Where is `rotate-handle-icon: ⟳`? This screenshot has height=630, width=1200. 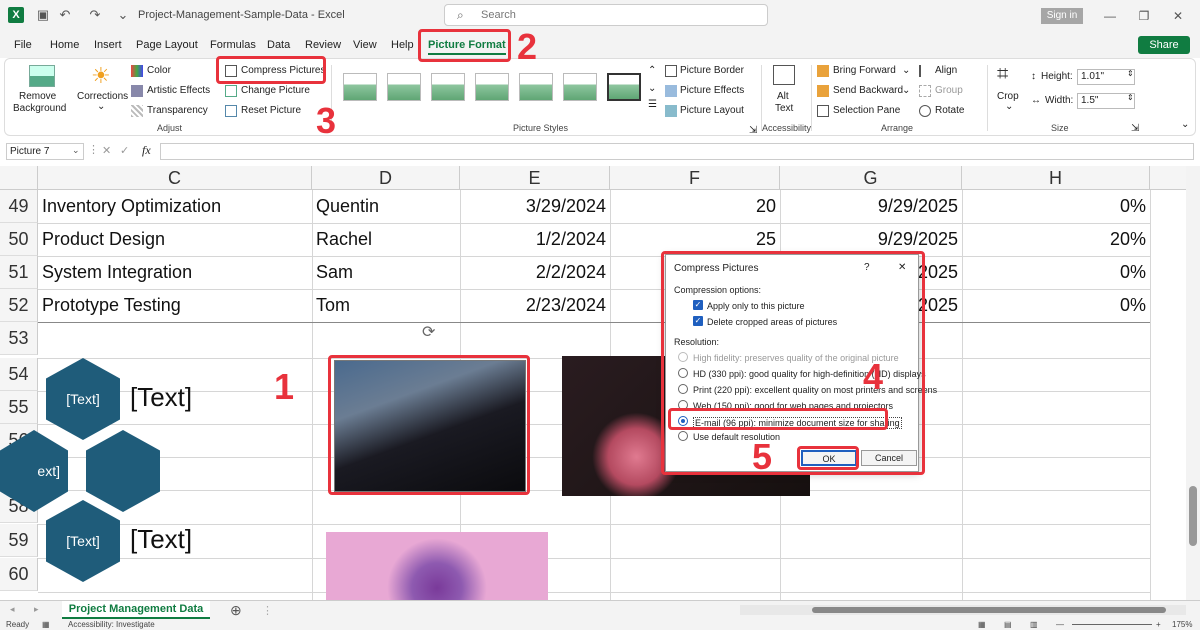
rotate-handle-icon: ⟳ is located at coordinates (428, 332).